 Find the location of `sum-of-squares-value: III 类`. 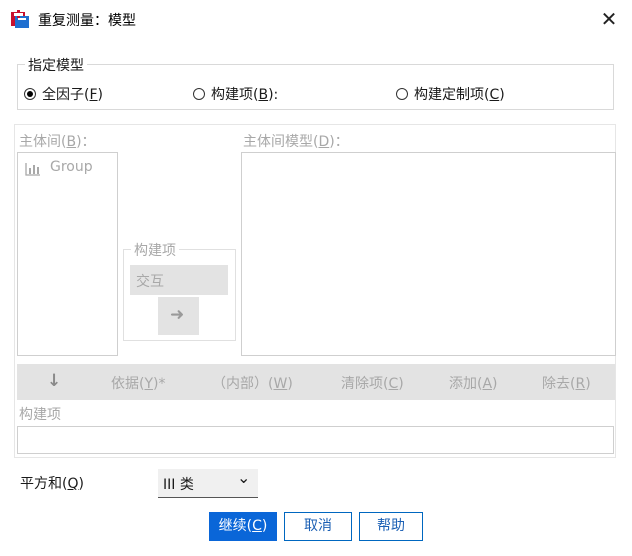

sum-of-squares-value: III 类 is located at coordinates (178, 485).